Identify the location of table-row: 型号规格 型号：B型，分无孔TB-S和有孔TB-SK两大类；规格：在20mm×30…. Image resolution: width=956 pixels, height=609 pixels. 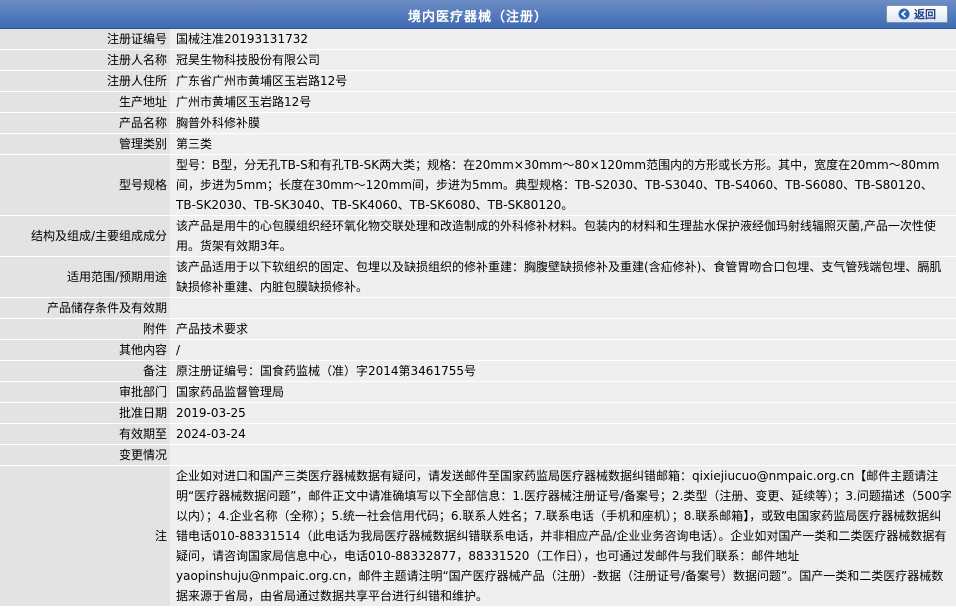
(478, 185).